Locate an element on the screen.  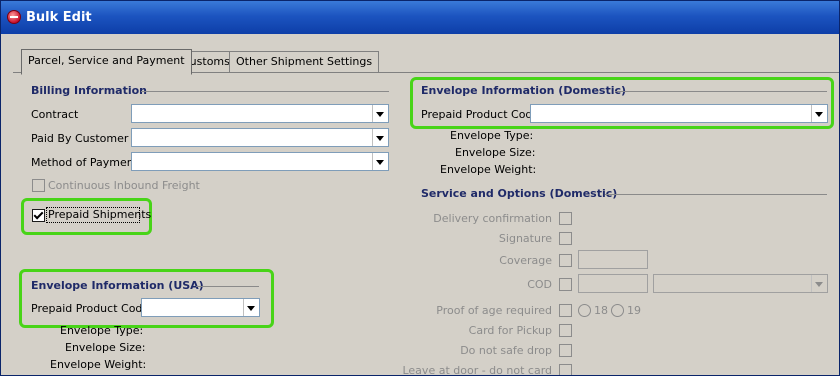
billing-header: Billing Information is located at coordinates (89, 90).